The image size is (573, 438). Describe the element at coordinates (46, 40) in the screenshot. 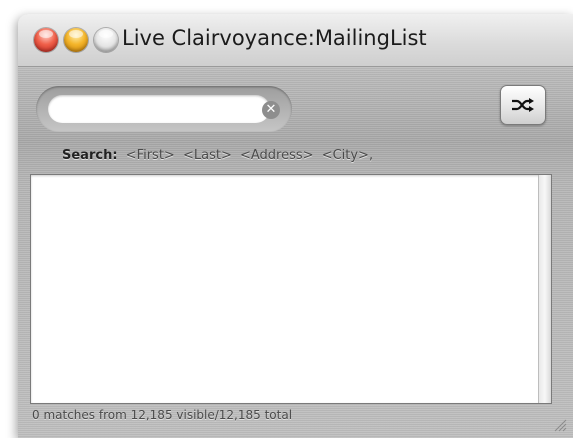

I see `close-button` at that location.